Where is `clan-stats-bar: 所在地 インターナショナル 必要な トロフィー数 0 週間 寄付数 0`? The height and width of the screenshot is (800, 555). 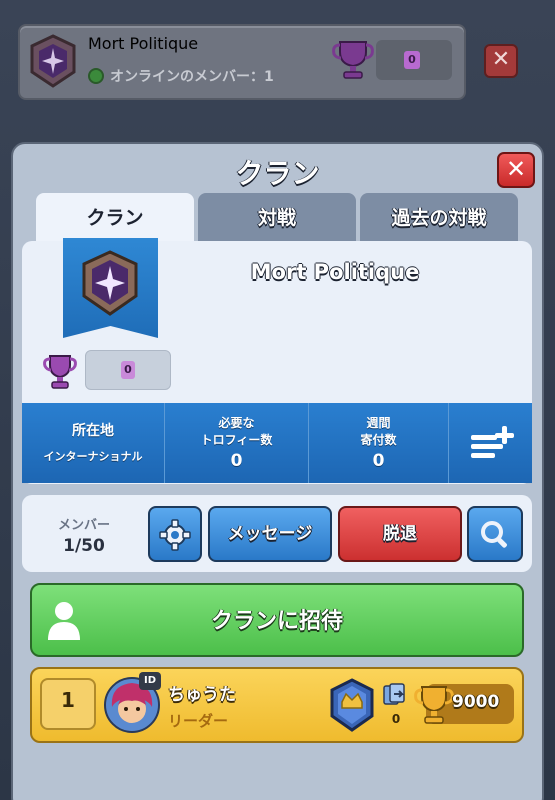 clan-stats-bar: 所在地 インターナショナル 必要な トロフィー数 0 週間 寄付数 0 is located at coordinates (277, 443).